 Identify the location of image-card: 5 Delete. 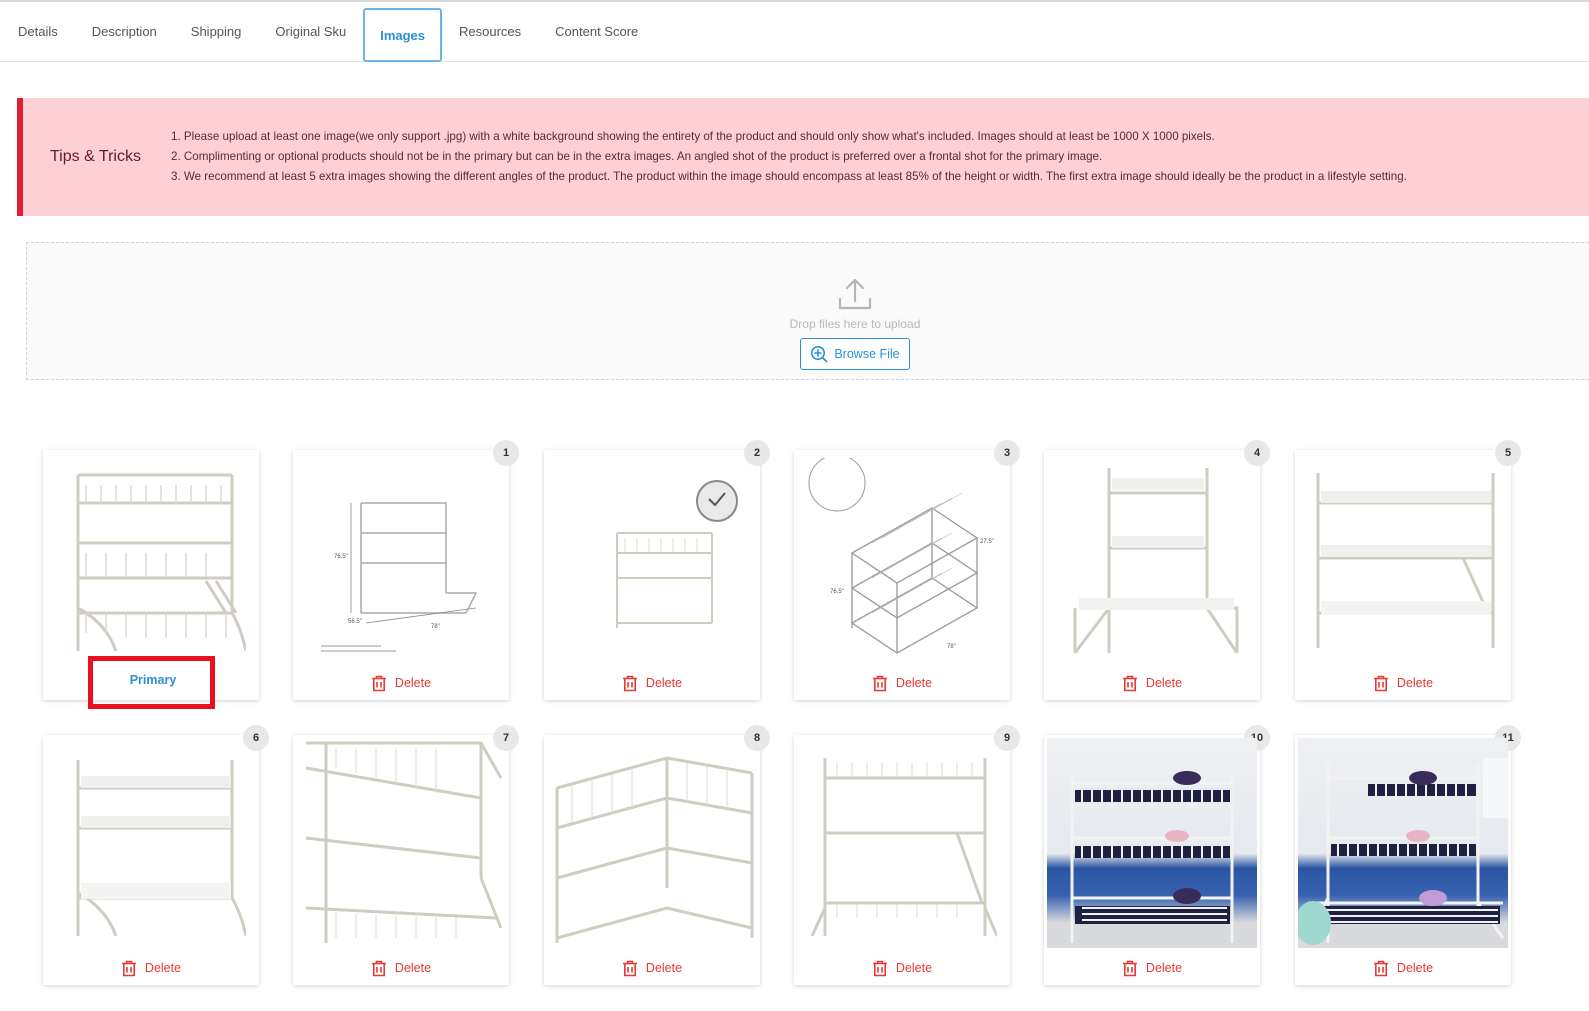
(1408, 570).